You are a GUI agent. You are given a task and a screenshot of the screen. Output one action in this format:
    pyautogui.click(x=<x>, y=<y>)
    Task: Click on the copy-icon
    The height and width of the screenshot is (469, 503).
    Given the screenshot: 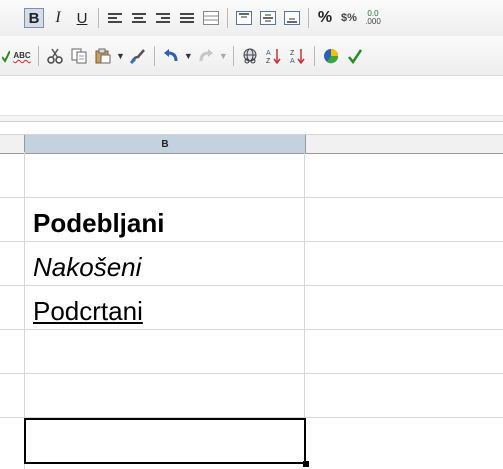 What is the action you would take?
    pyautogui.click(x=79, y=55)
    